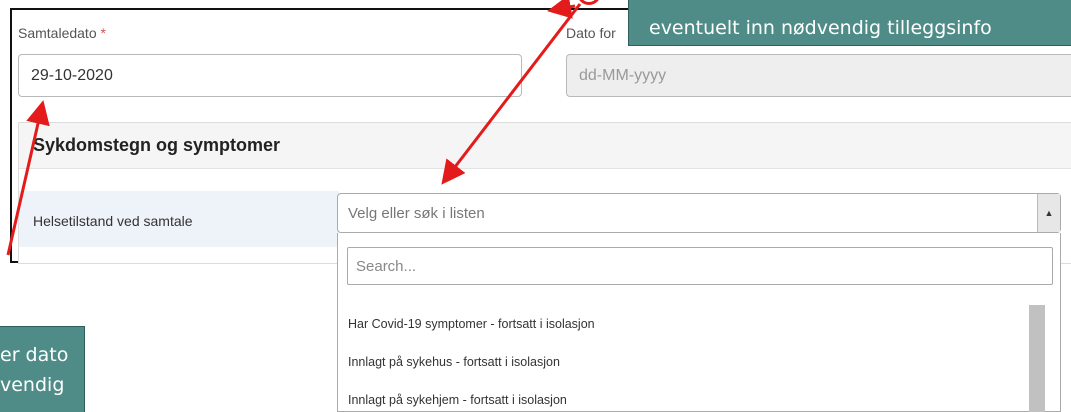  Describe the element at coordinates (511, 94) in the screenshot. I see `arrow-to-select` at that location.